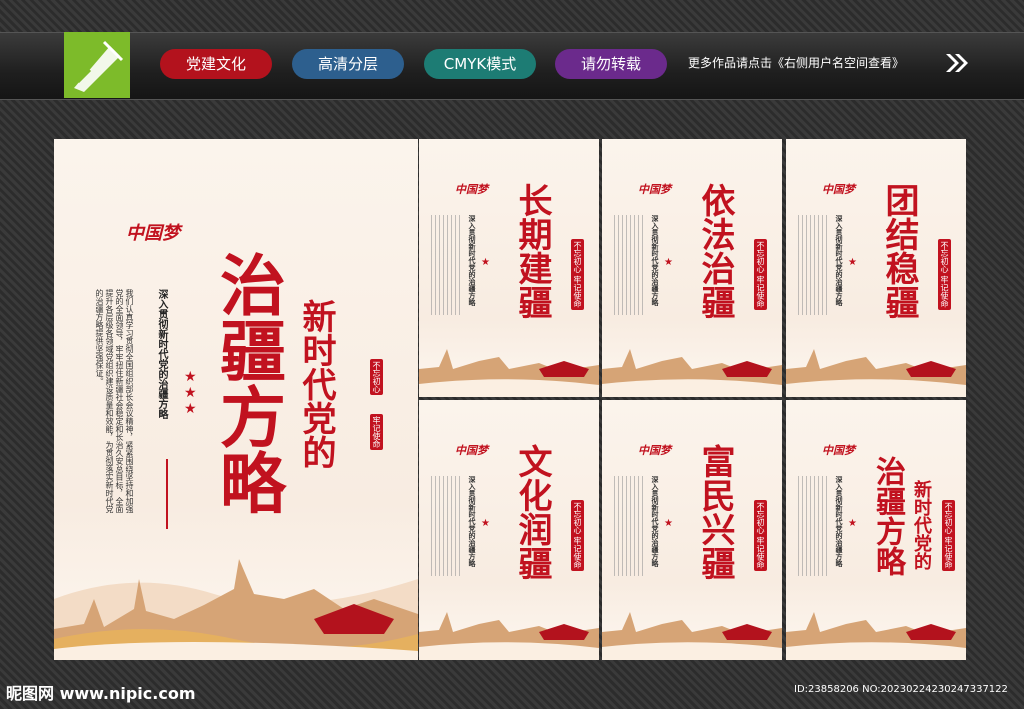 The image size is (1024, 709). Describe the element at coordinates (348, 64) in the screenshot. I see `tag-hd-layers: 高清分层` at that location.